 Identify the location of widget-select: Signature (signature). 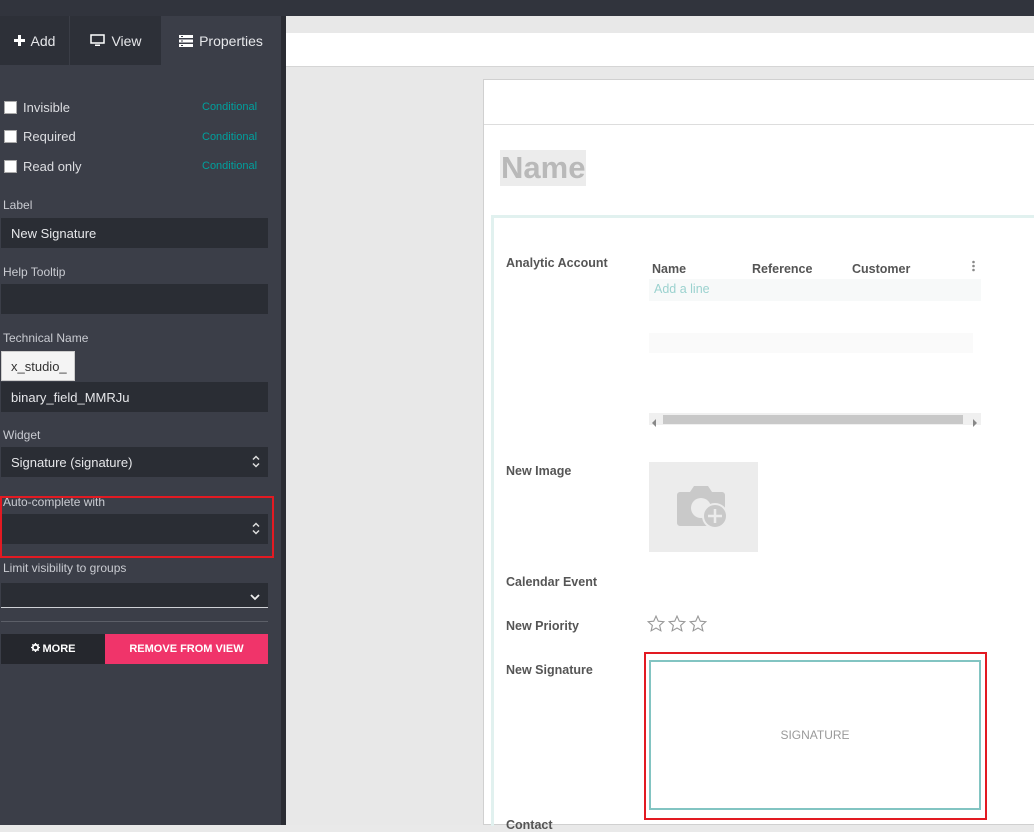
(134, 462).